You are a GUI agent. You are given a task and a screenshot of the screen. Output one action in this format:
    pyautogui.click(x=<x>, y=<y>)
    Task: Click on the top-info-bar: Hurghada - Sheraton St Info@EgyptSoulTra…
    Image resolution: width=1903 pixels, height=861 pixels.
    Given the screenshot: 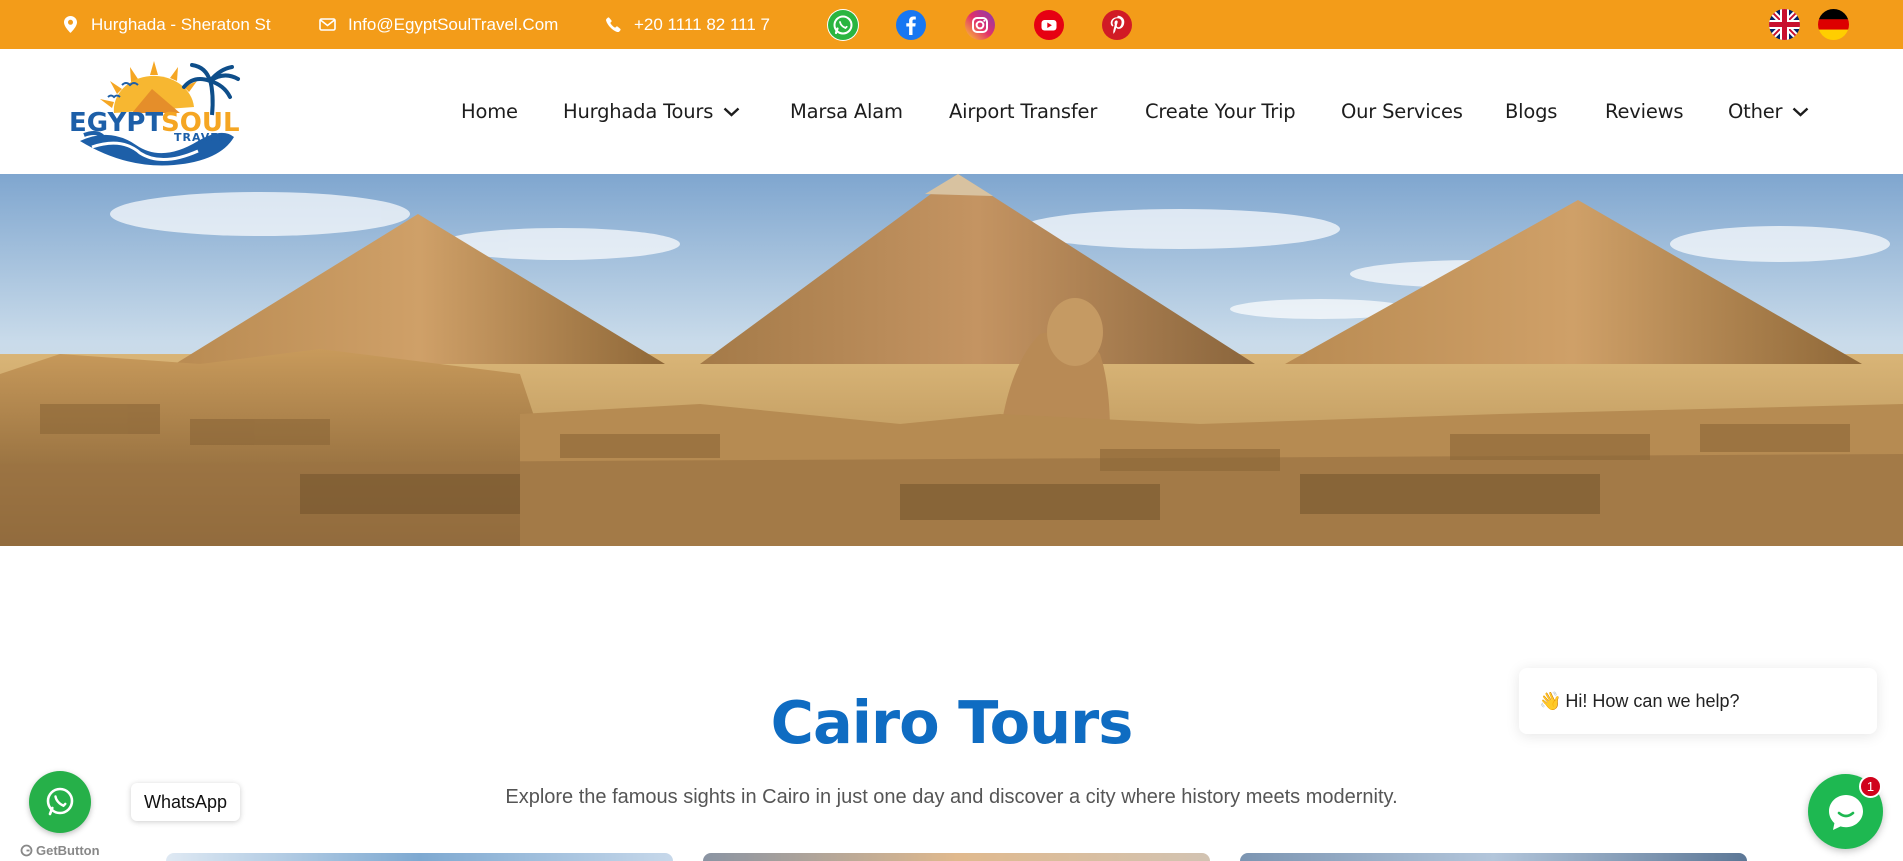 What is the action you would take?
    pyautogui.click(x=951, y=24)
    